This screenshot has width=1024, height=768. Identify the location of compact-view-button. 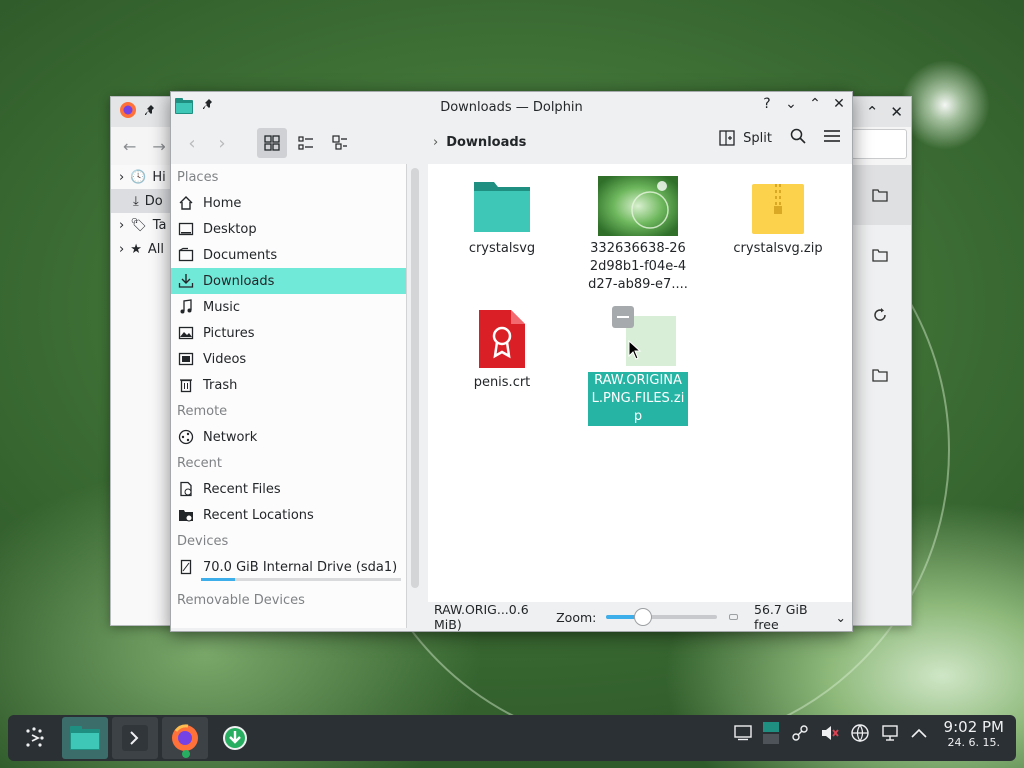
(306, 143).